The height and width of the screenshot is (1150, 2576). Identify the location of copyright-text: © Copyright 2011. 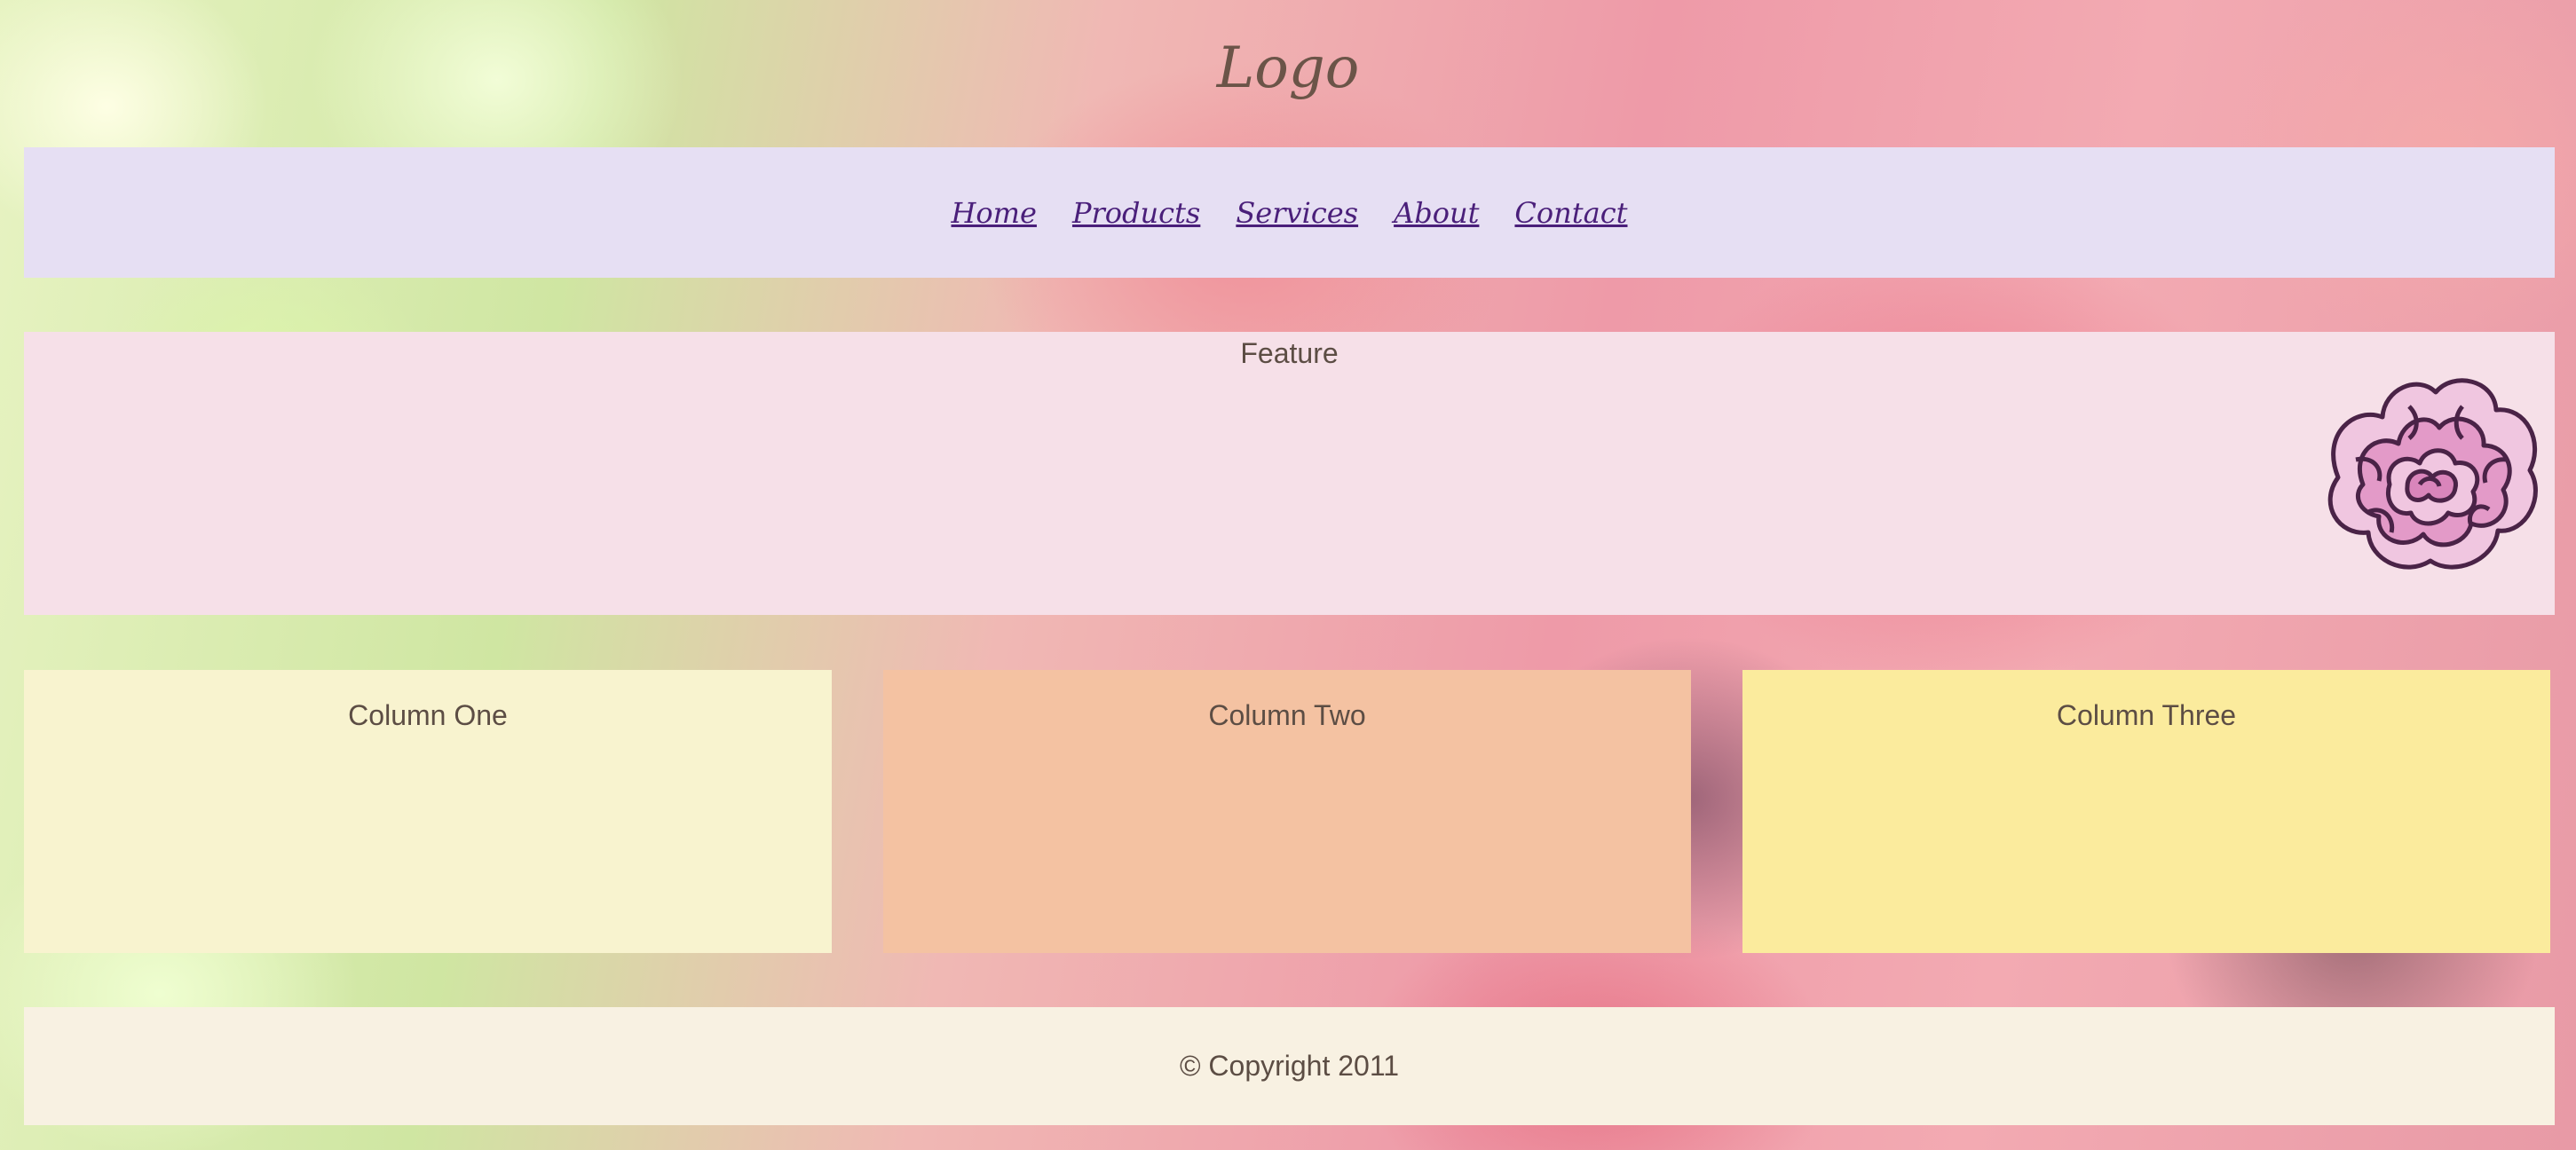
(1289, 1066).